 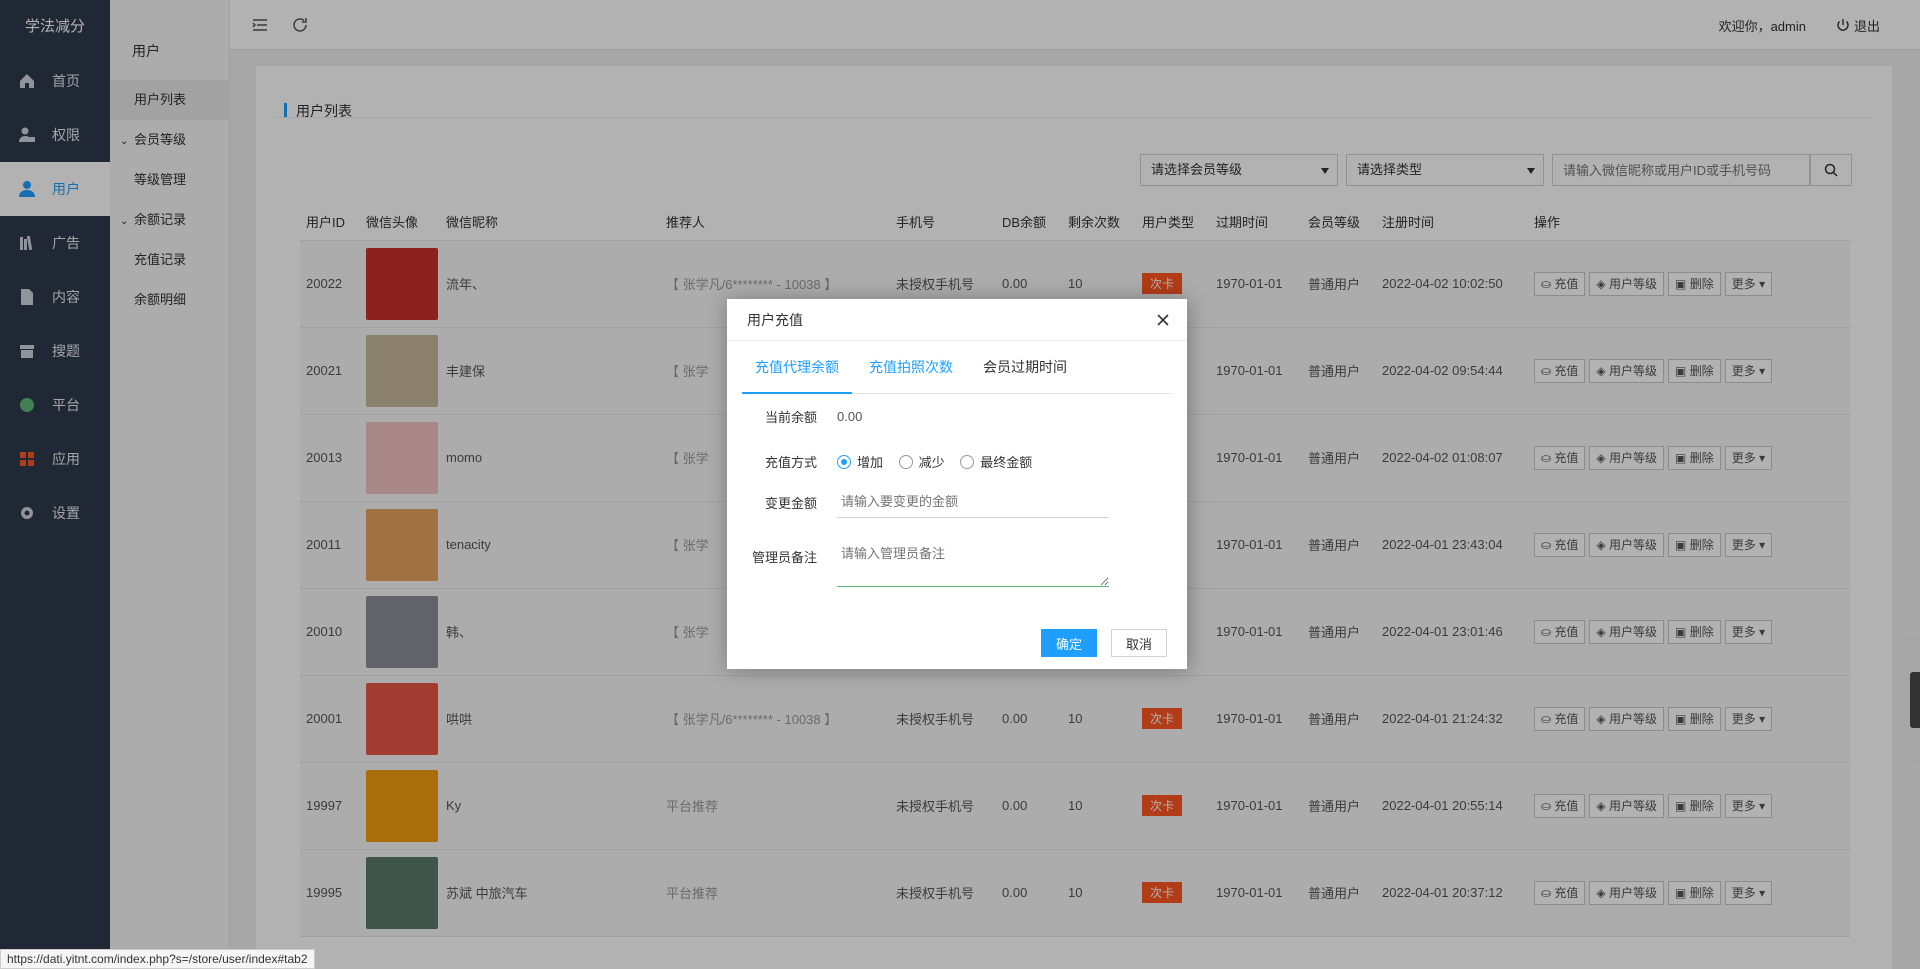 I want to click on radio-decrease: 减少, so click(x=921, y=461).